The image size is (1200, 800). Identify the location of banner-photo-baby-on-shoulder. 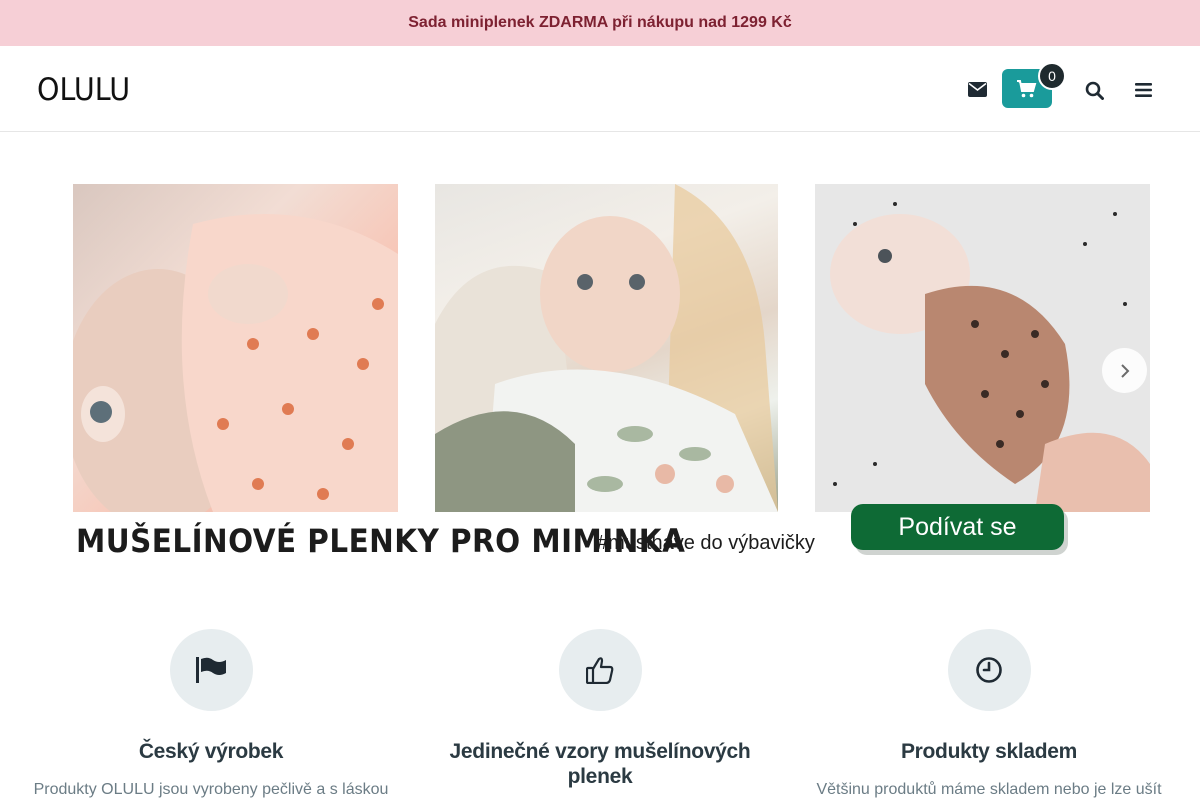
(606, 348).